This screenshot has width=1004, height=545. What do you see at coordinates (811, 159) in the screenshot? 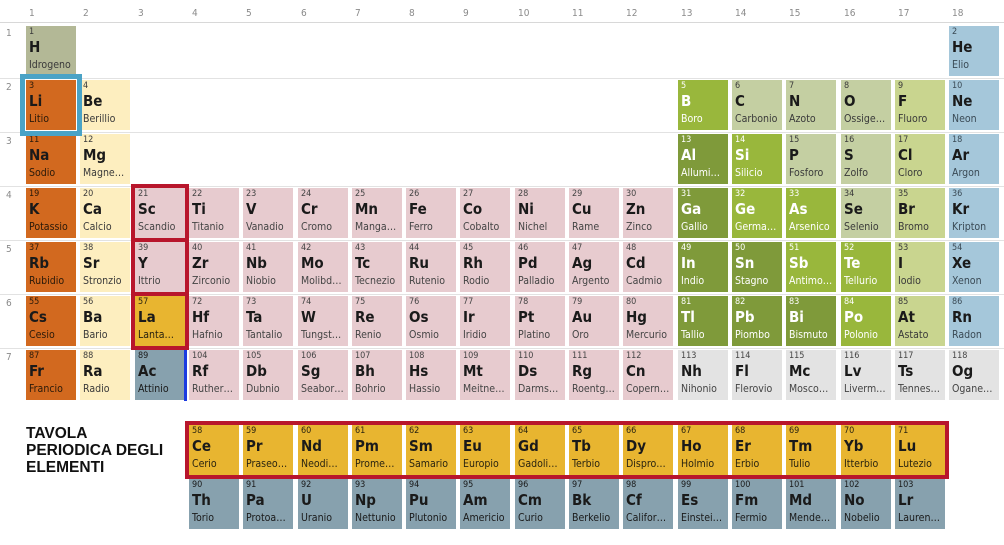
I see `element-p: 15 P Fosforo` at bounding box center [811, 159].